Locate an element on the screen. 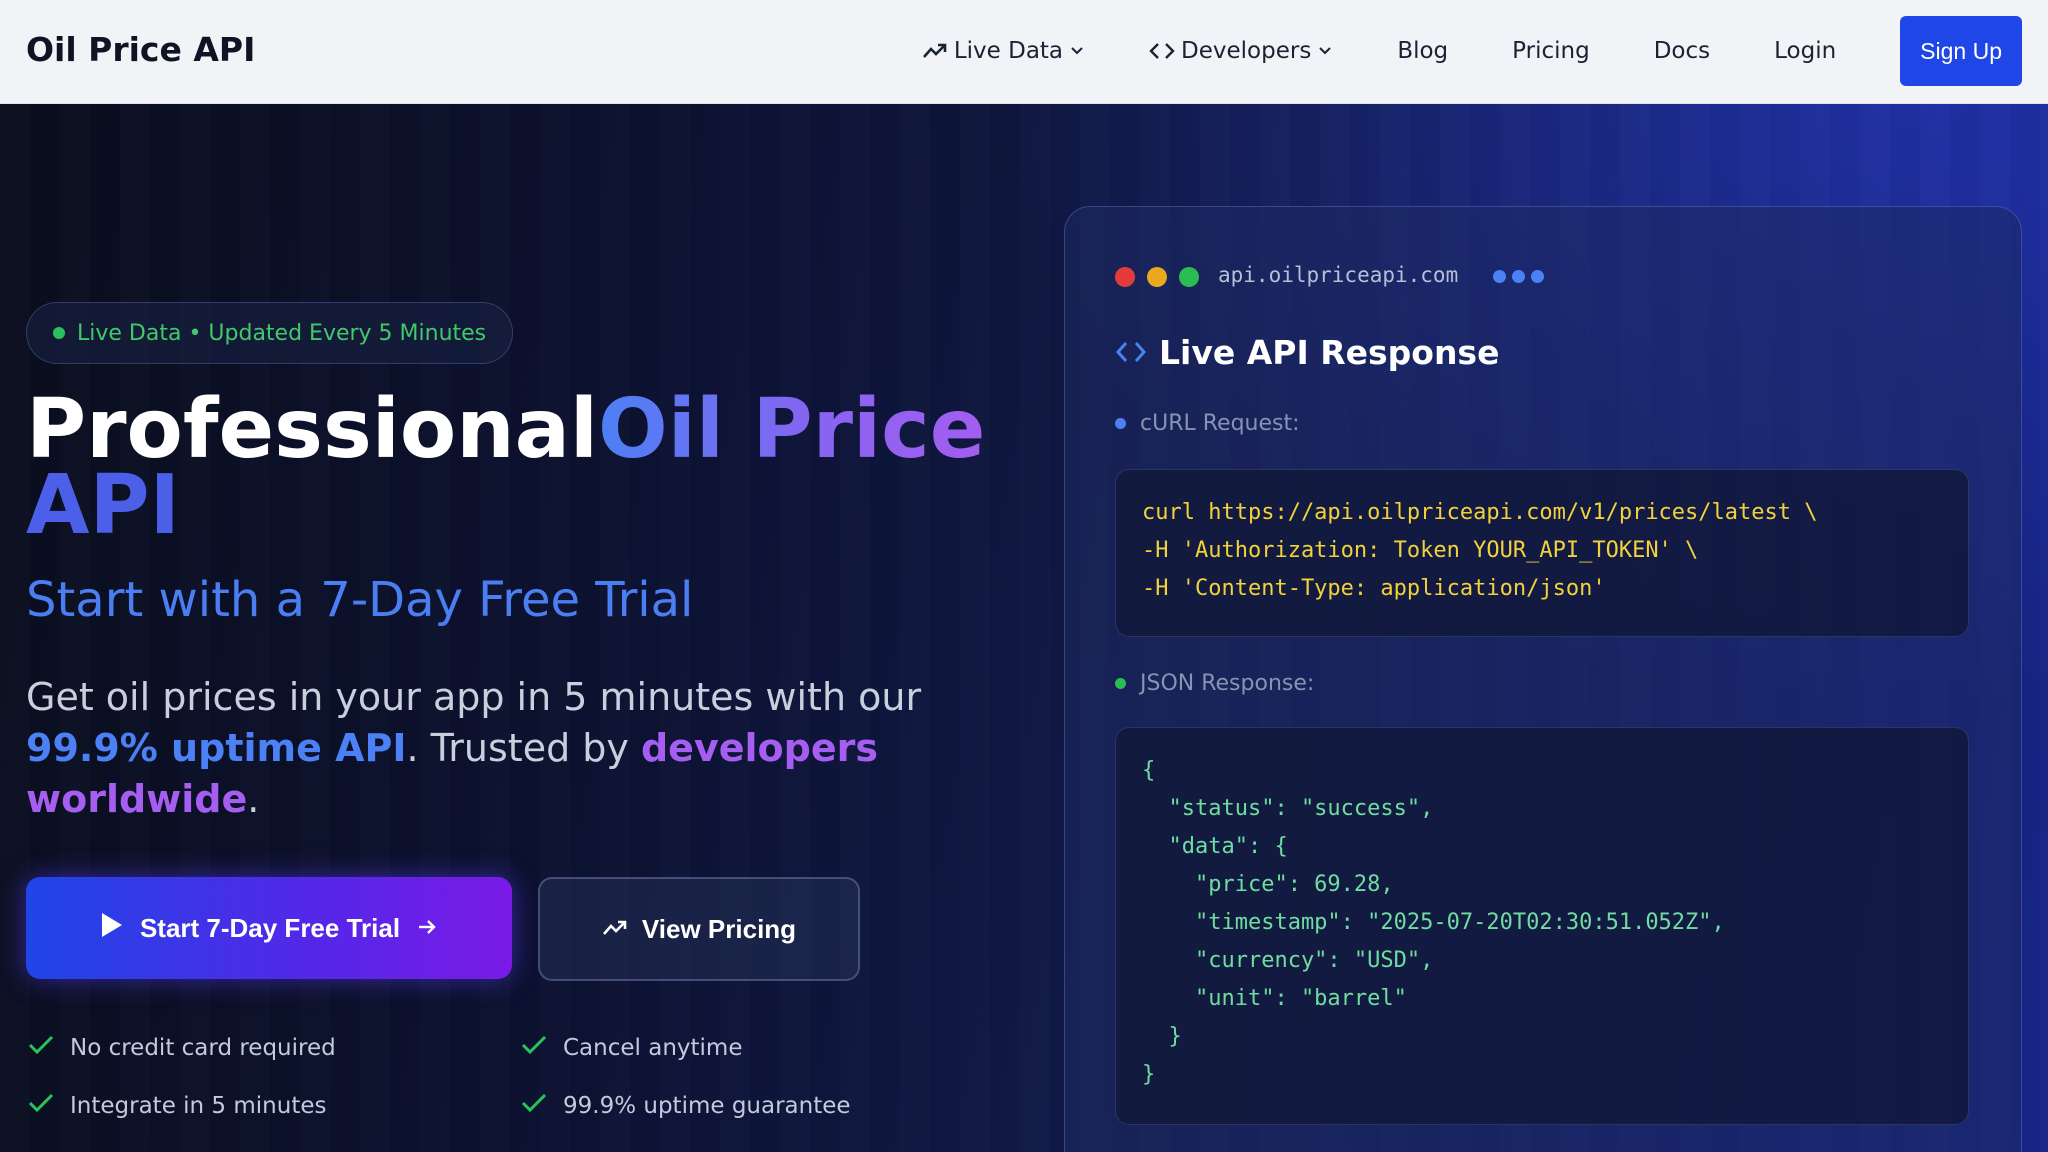  nav-pricing: Pricing is located at coordinates (1551, 51).